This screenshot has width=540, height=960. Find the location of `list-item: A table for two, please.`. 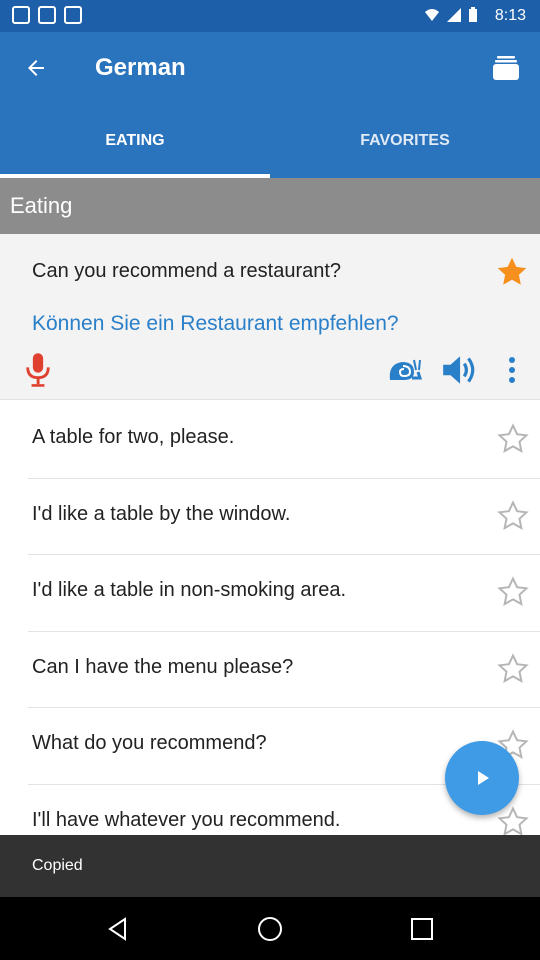

list-item: A table for two, please. is located at coordinates (284, 440).